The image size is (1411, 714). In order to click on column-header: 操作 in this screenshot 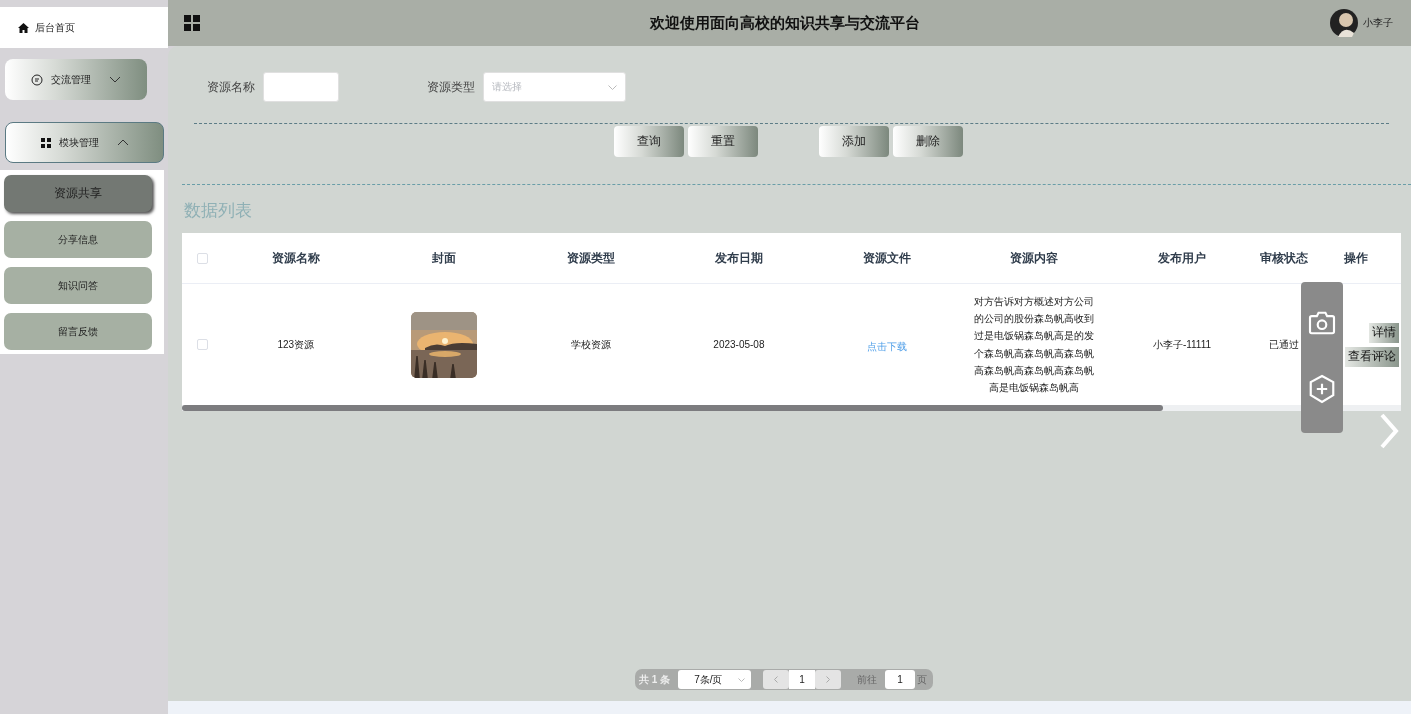, I will do `click(1356, 258)`.